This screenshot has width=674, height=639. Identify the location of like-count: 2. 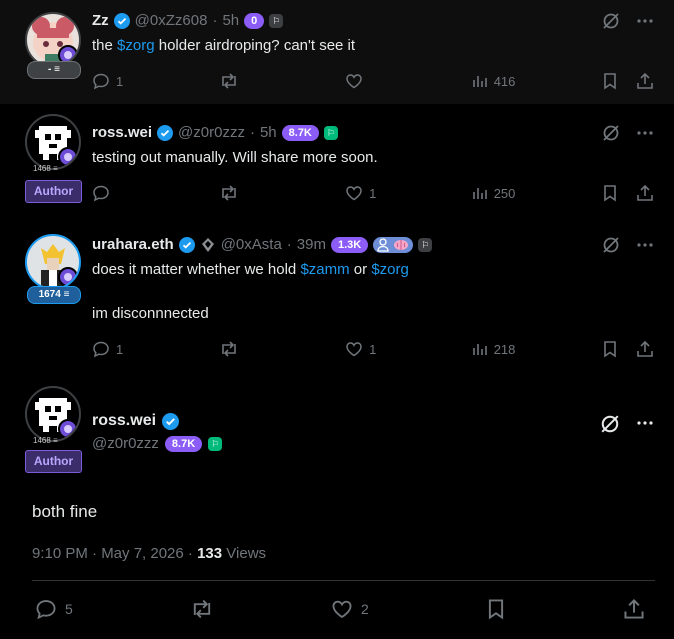
(364, 609).